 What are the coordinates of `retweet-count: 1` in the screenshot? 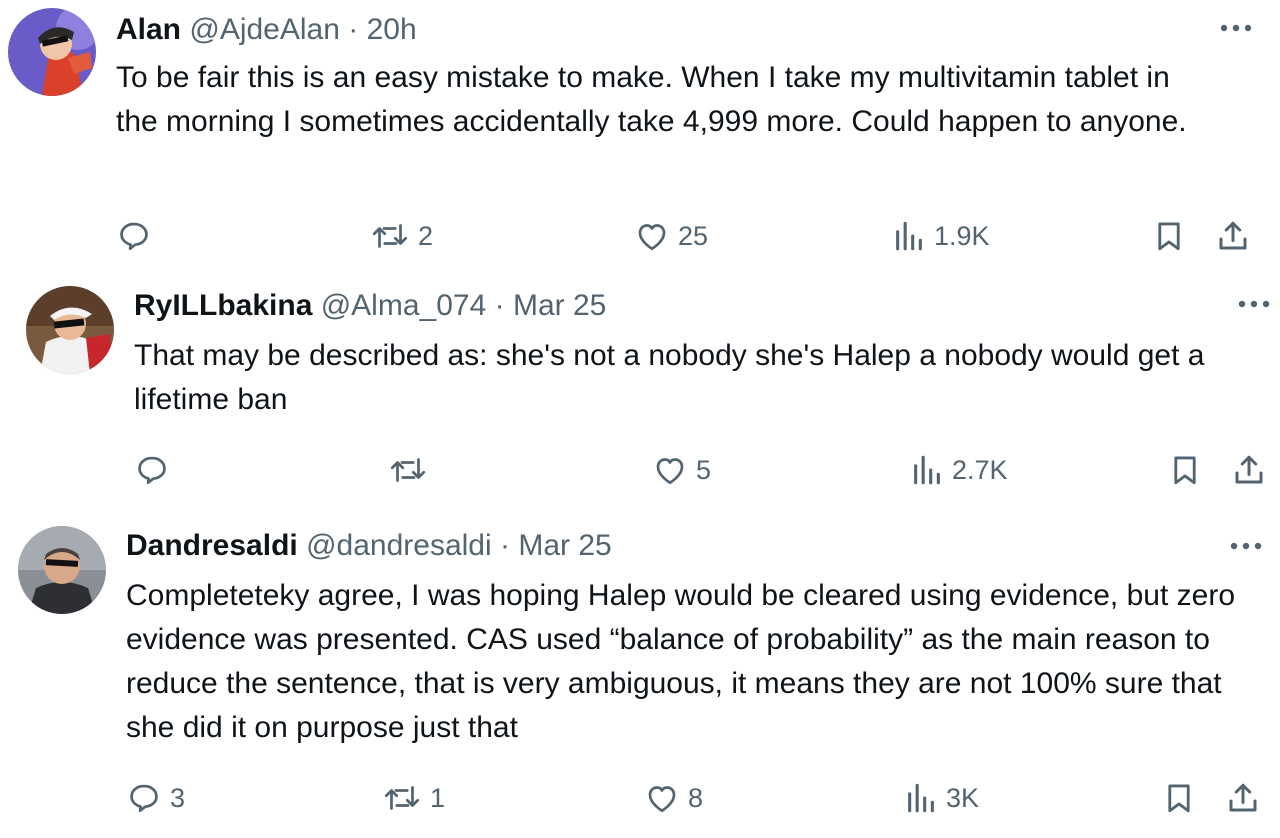 It's located at (438, 797).